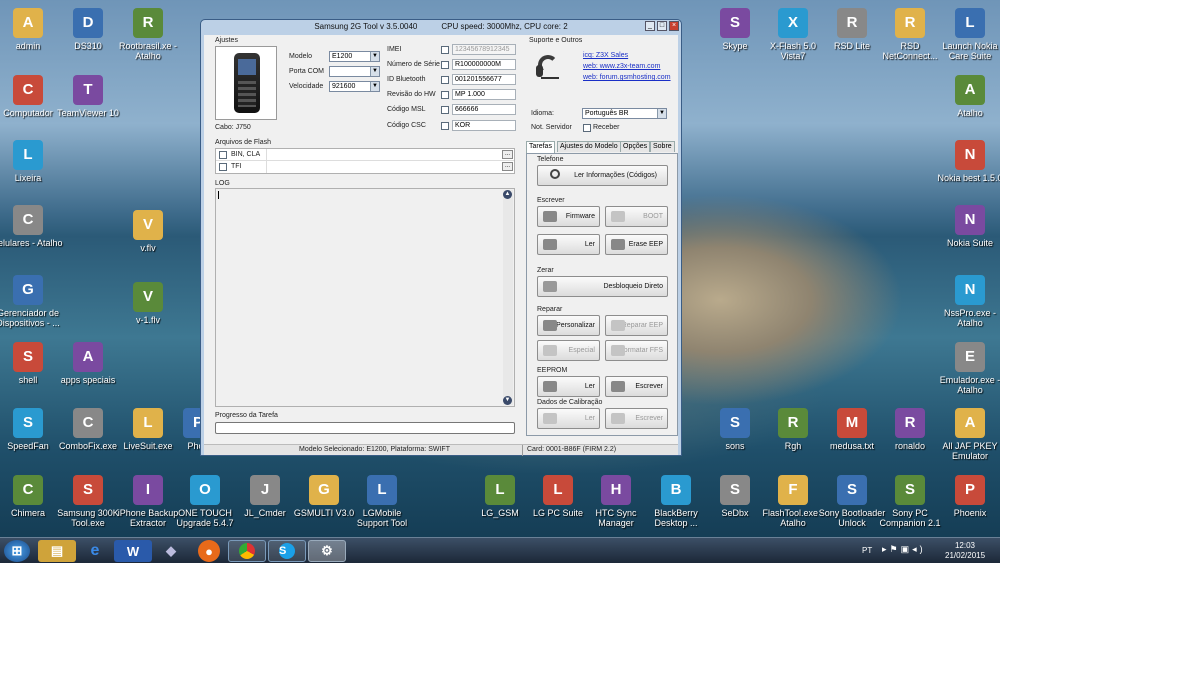 The height and width of the screenshot is (675, 1200). I want to click on eeprom-ler-button: Ler, so click(568, 386).